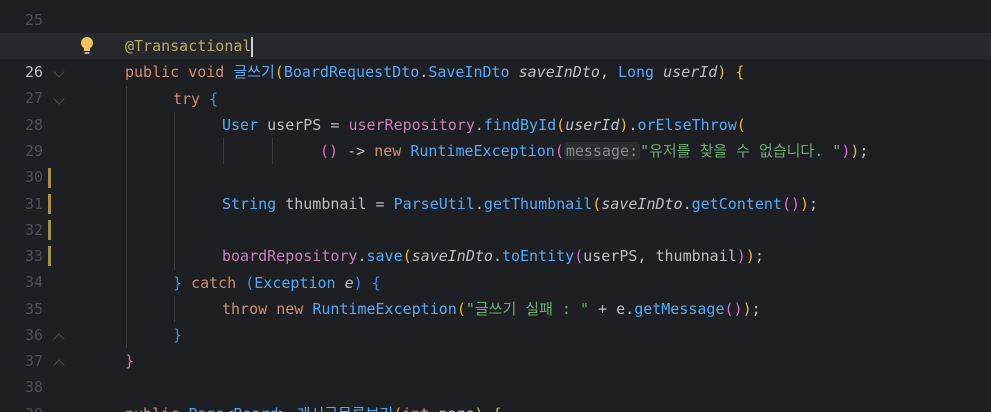 This screenshot has height=412, width=991. Describe the element at coordinates (636, 72) in the screenshot. I see `code-token: Long` at that location.